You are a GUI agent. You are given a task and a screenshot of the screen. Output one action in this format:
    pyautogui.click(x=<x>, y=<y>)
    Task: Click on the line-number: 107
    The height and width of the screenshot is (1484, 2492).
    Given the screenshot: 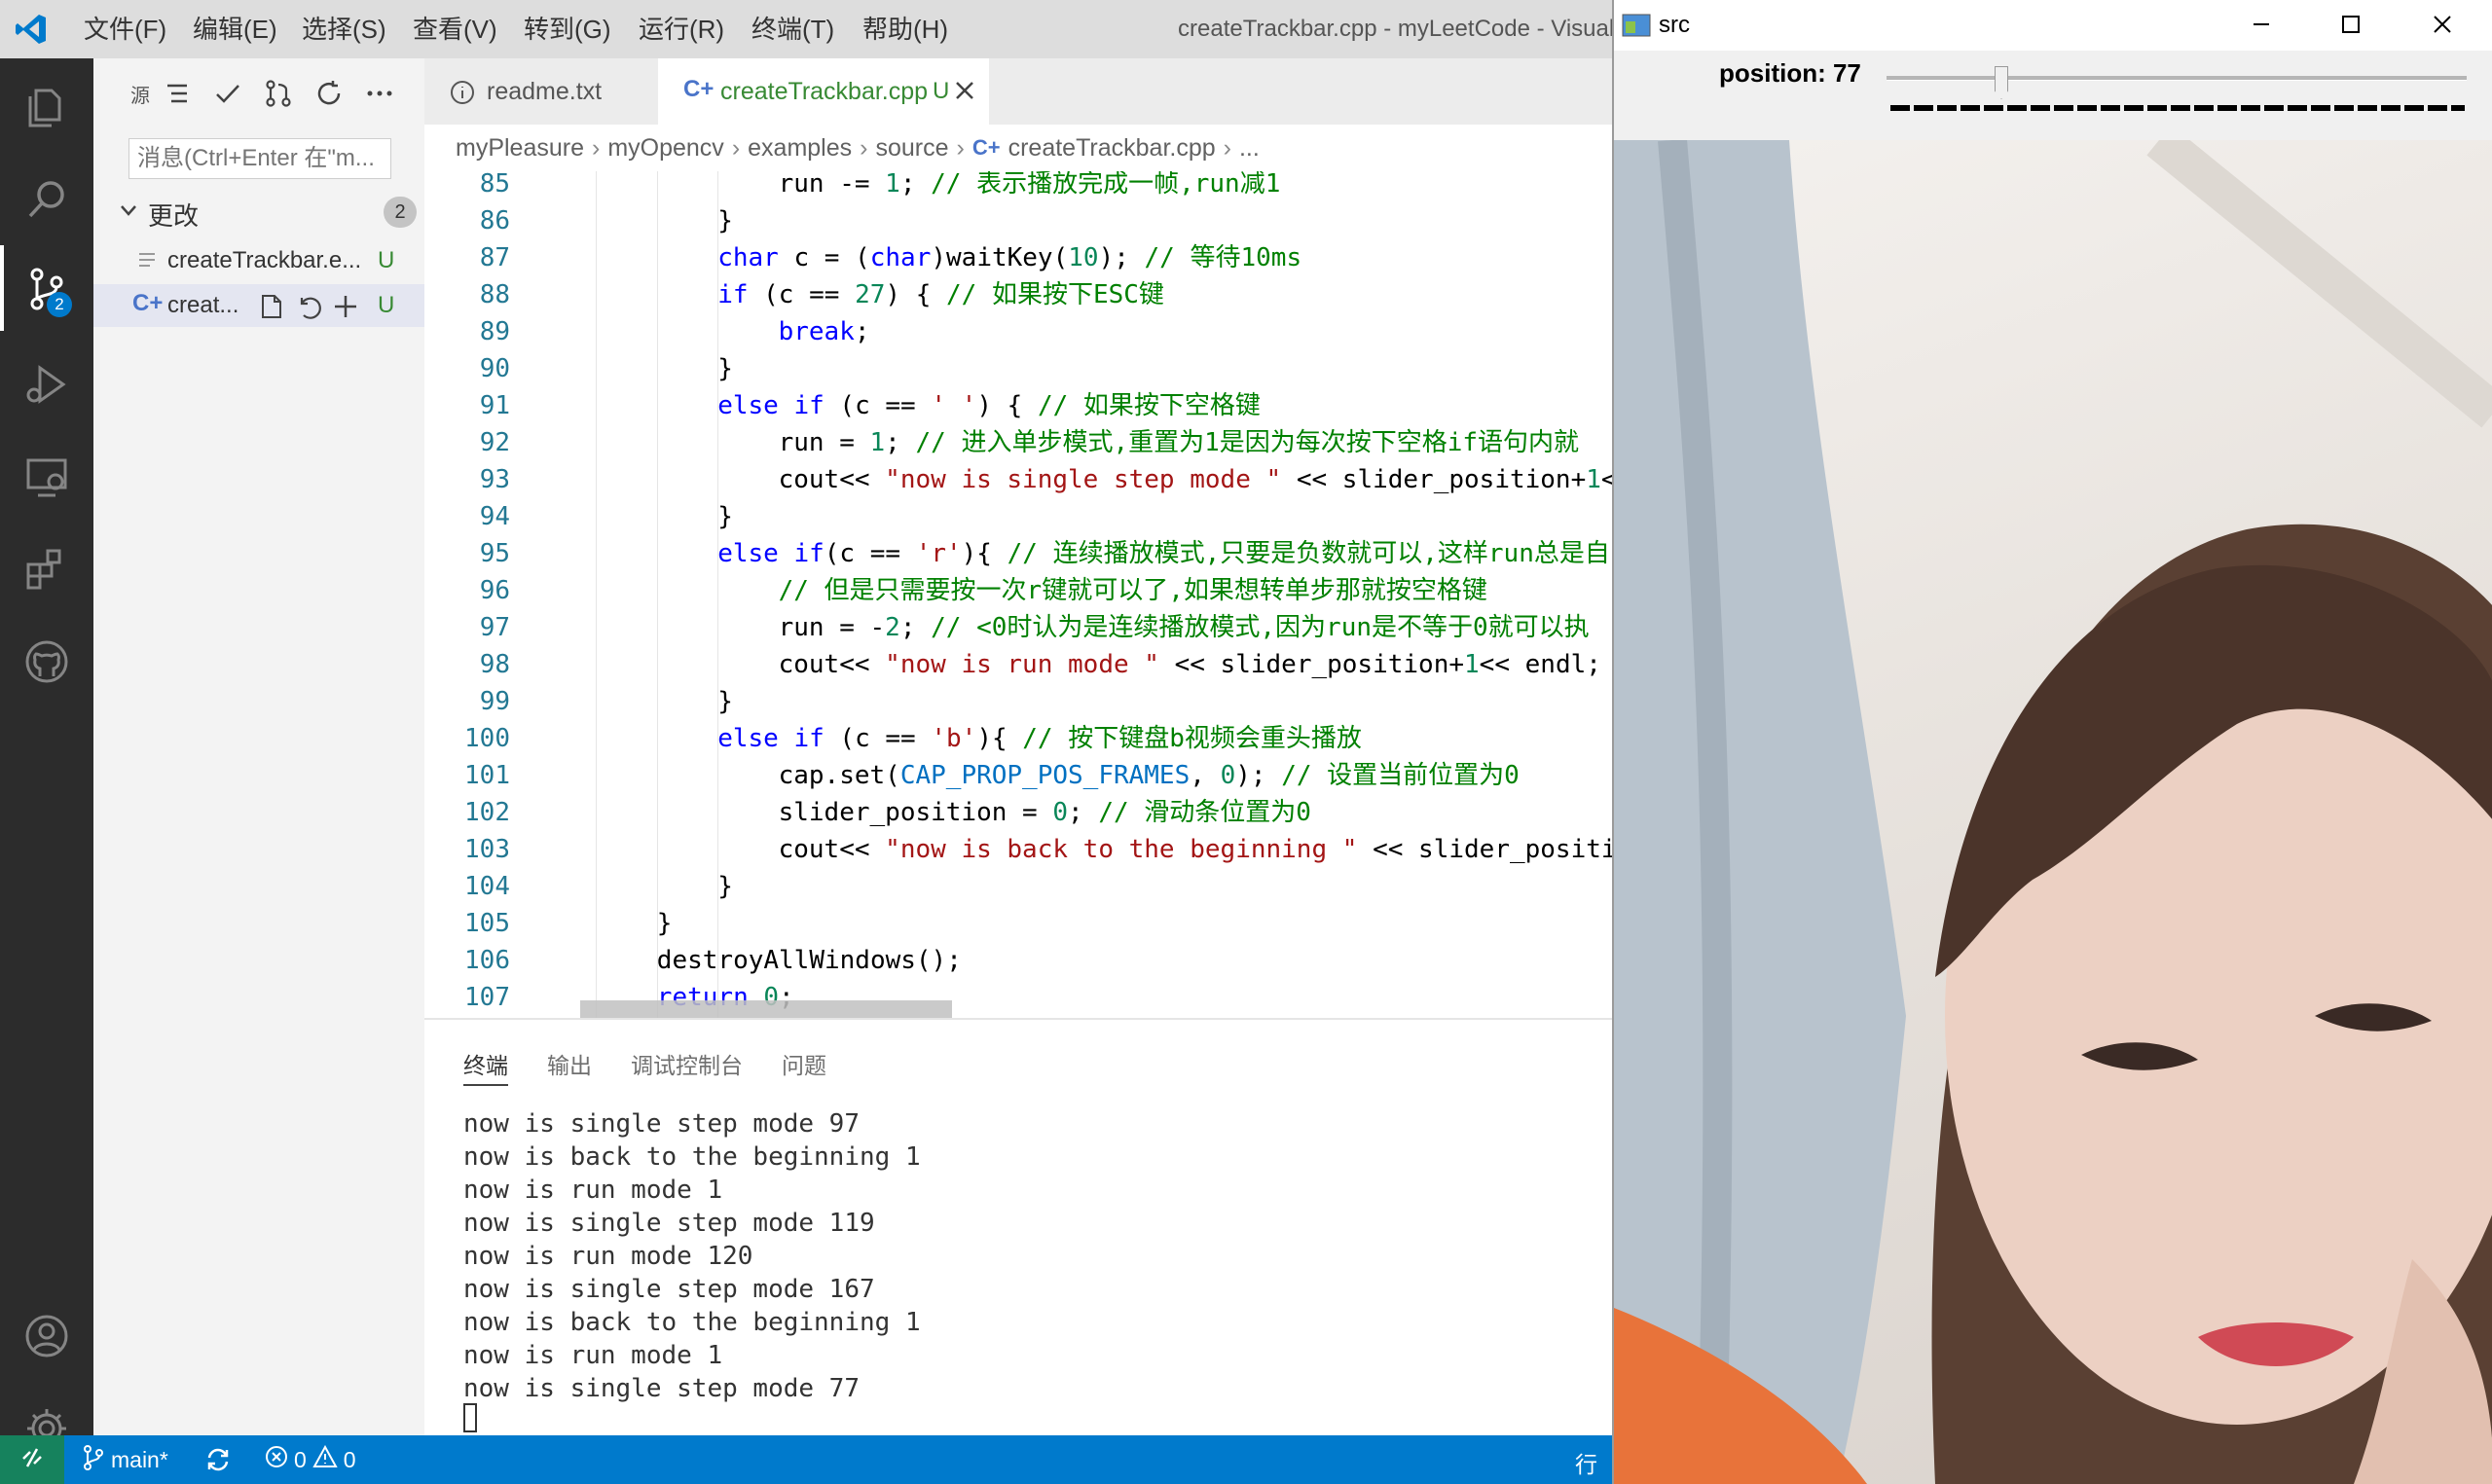 What is the action you would take?
    pyautogui.click(x=487, y=998)
    